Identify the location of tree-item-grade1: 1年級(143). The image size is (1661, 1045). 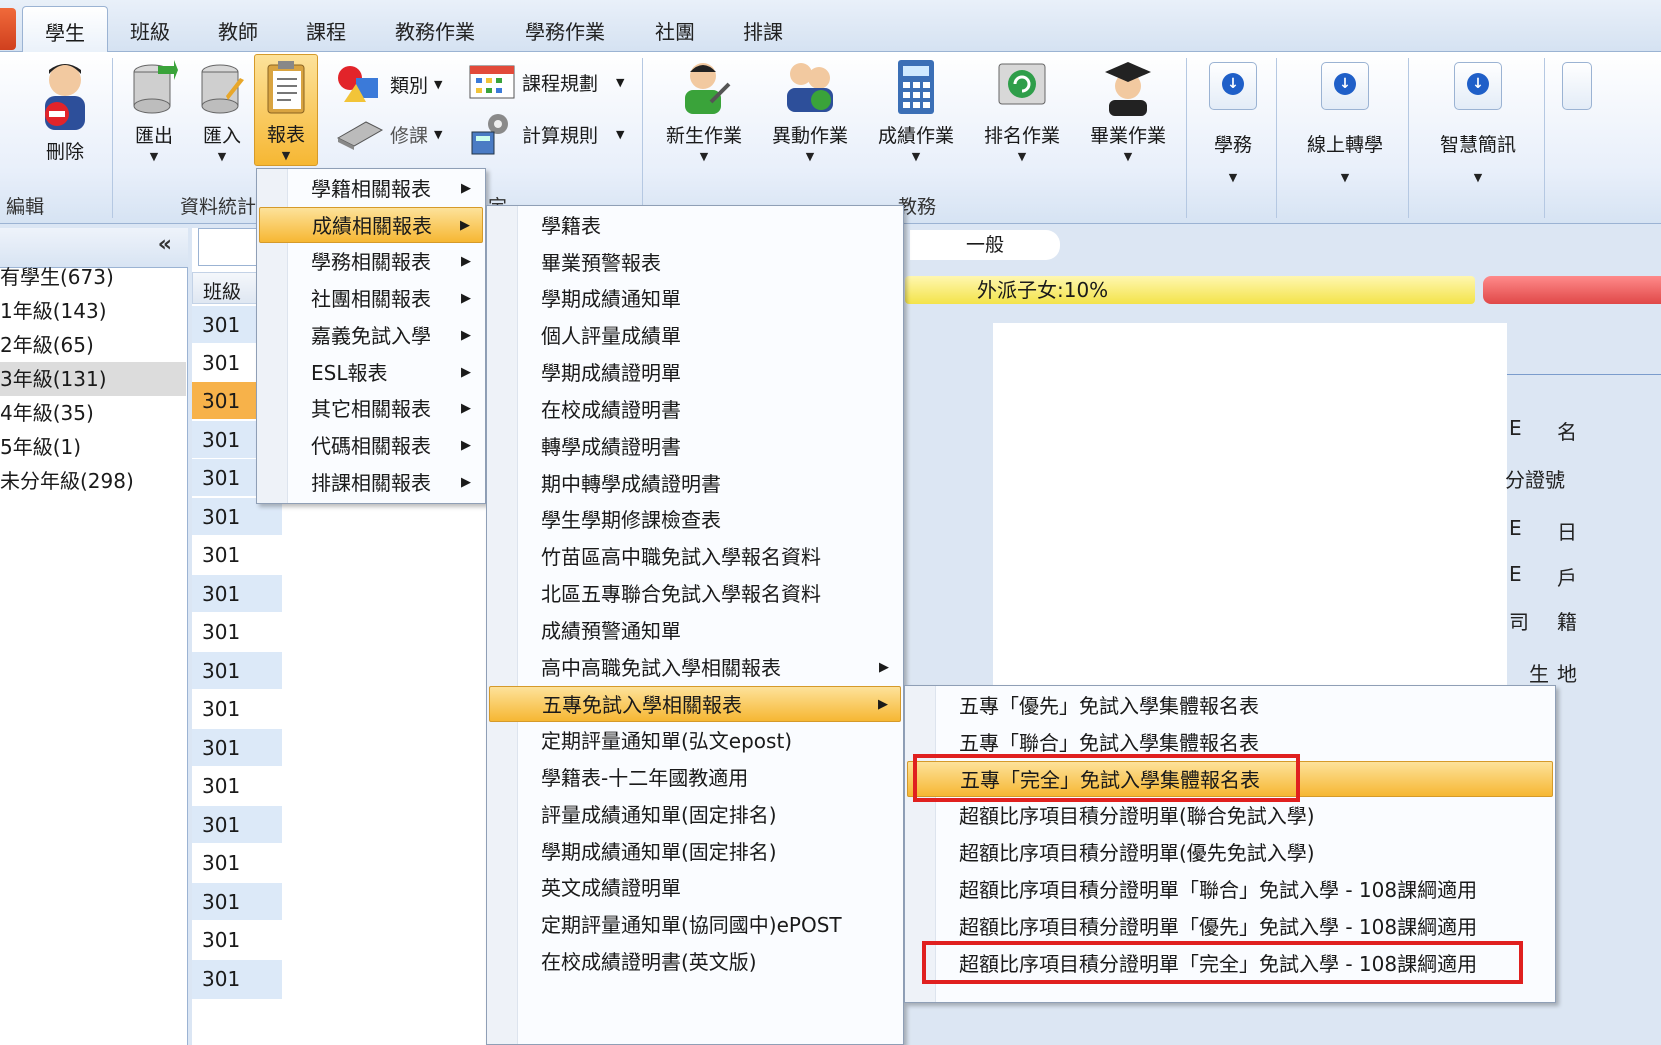
(93, 311).